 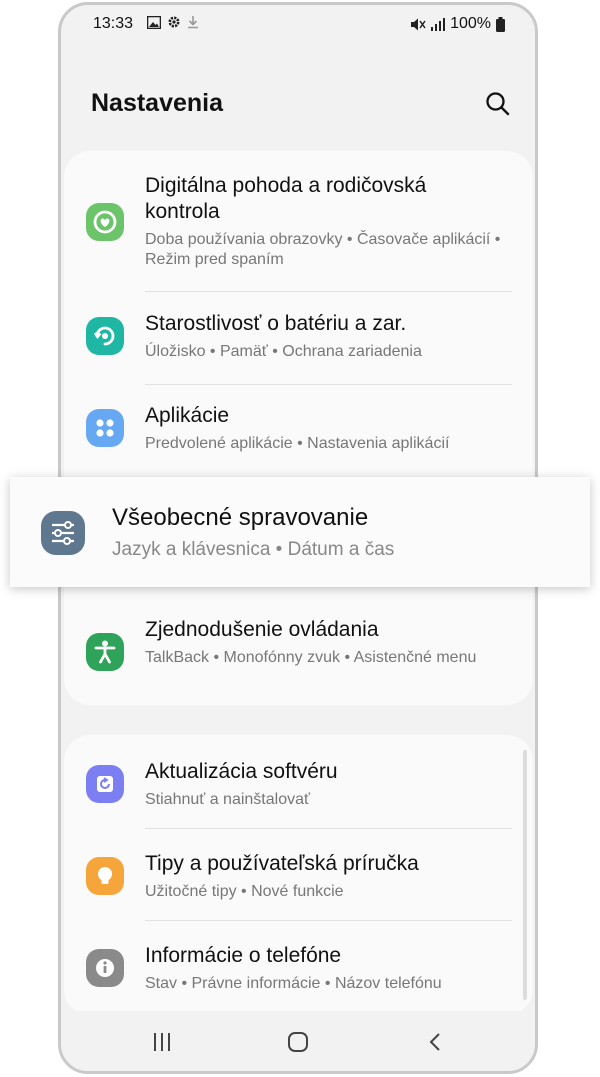 What do you see at coordinates (240, 517) in the screenshot?
I see `item-title: Všeobecné spravovanie` at bounding box center [240, 517].